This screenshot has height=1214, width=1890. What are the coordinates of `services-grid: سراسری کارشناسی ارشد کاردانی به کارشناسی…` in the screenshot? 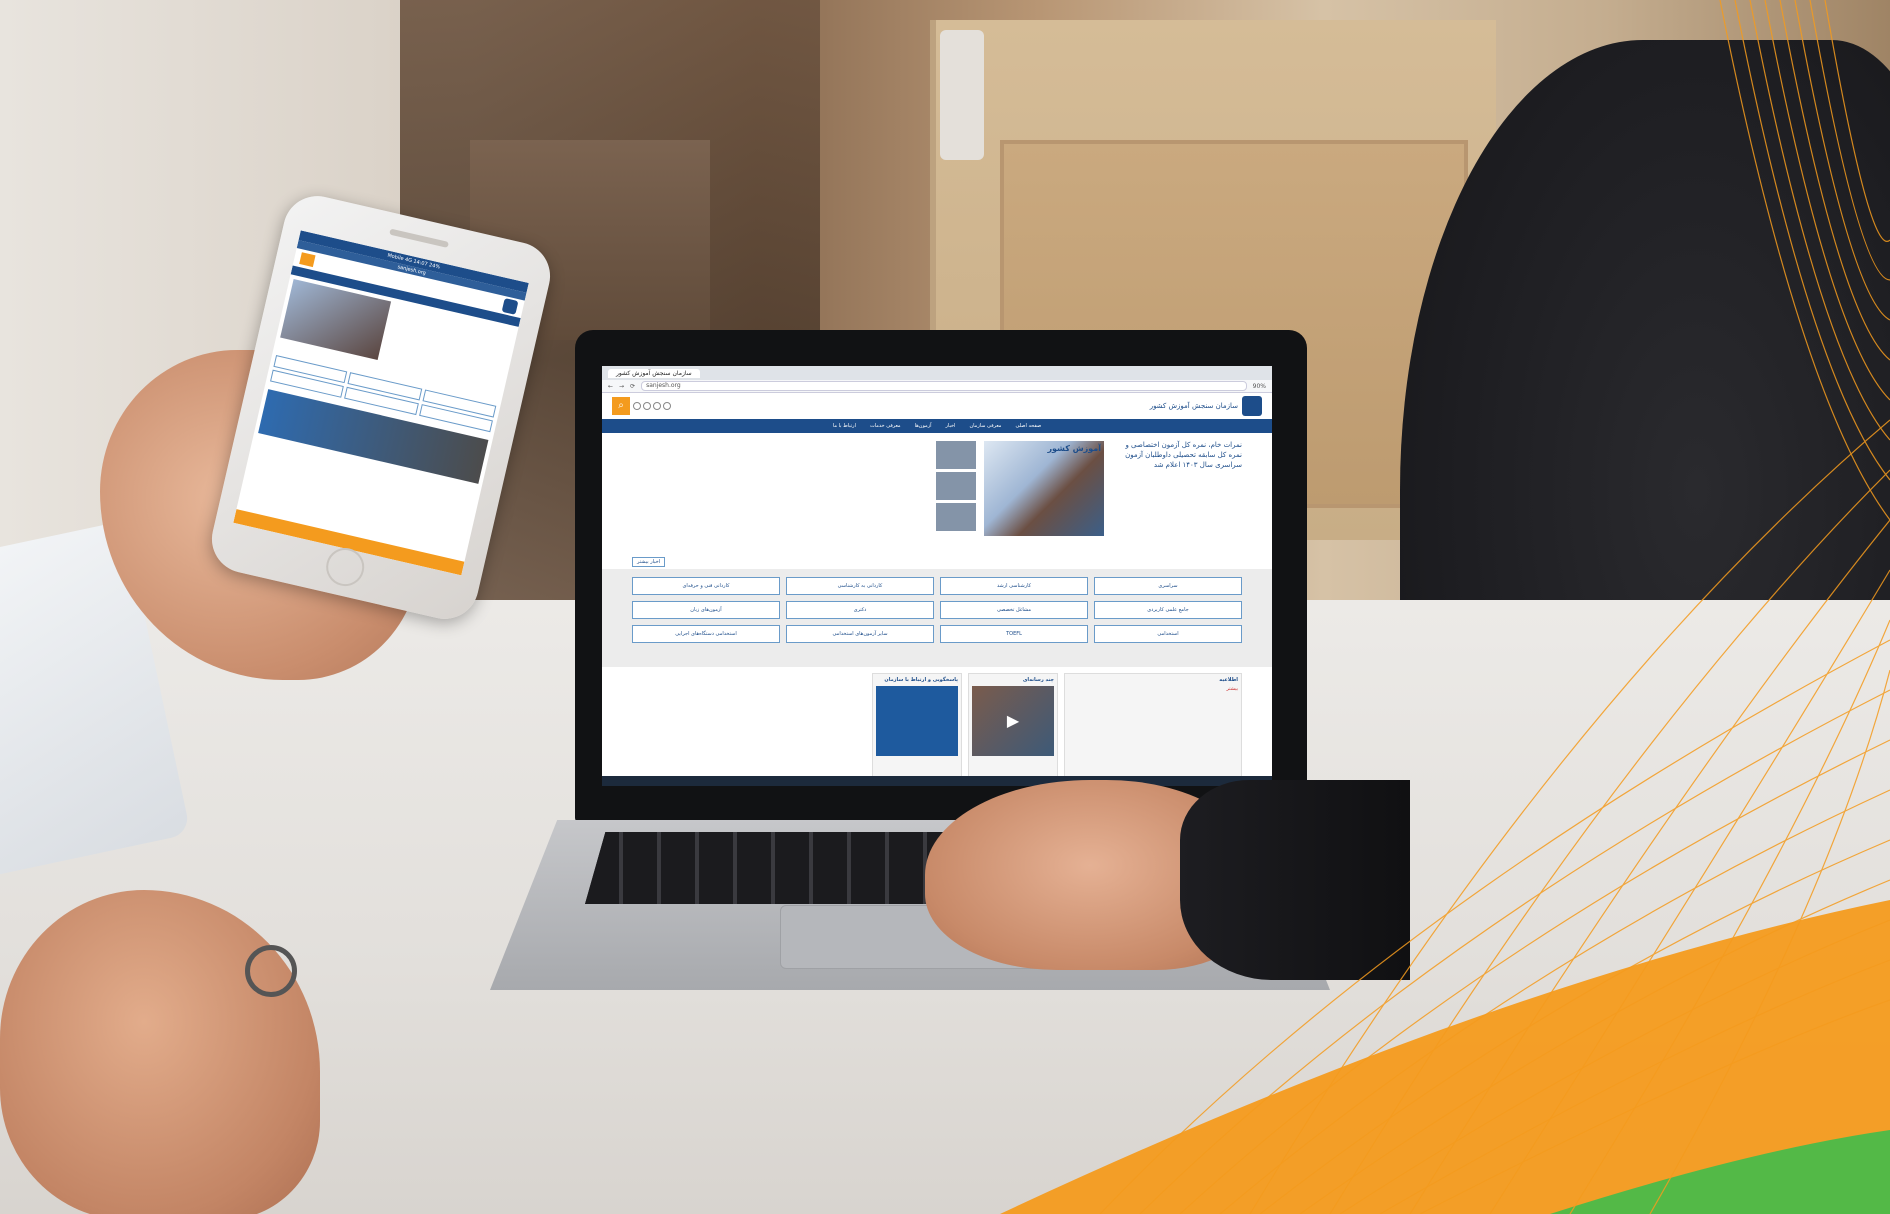 It's located at (937, 610).